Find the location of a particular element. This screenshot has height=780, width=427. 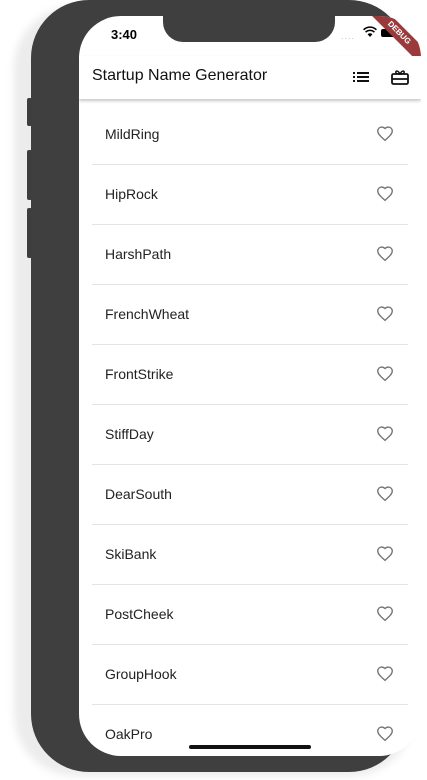

app-bar: Startup Name Generator is located at coordinates (250, 77).